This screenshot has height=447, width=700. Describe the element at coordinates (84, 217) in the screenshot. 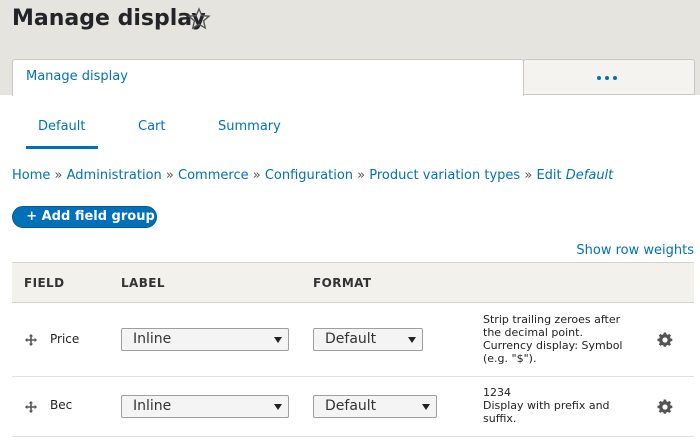

I see `add-field-group-button: + Add field group` at that location.